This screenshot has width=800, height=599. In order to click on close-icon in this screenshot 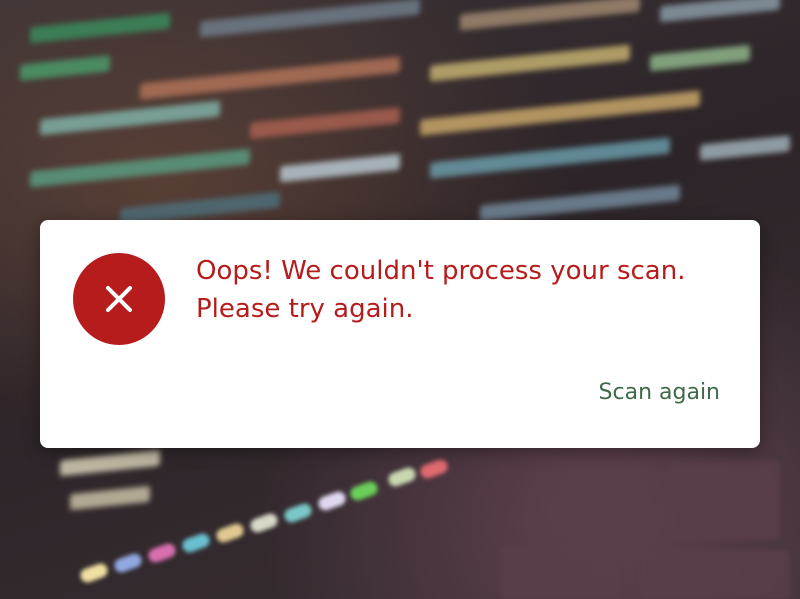, I will do `click(119, 299)`.